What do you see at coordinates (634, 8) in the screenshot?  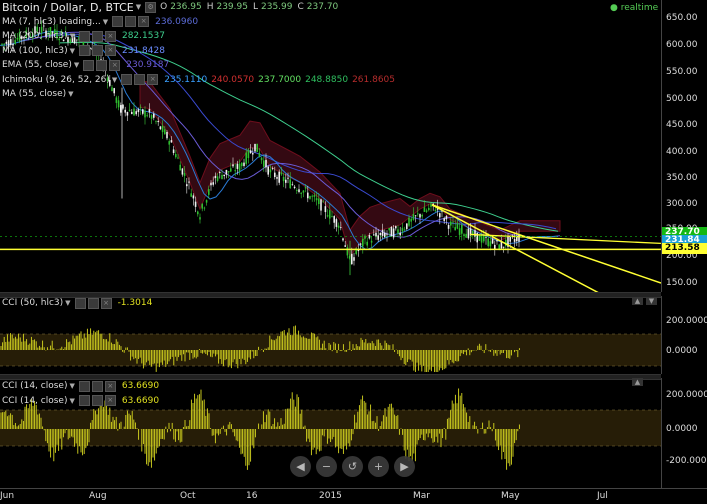 I see `realtime-indicator: ● realtime` at bounding box center [634, 8].